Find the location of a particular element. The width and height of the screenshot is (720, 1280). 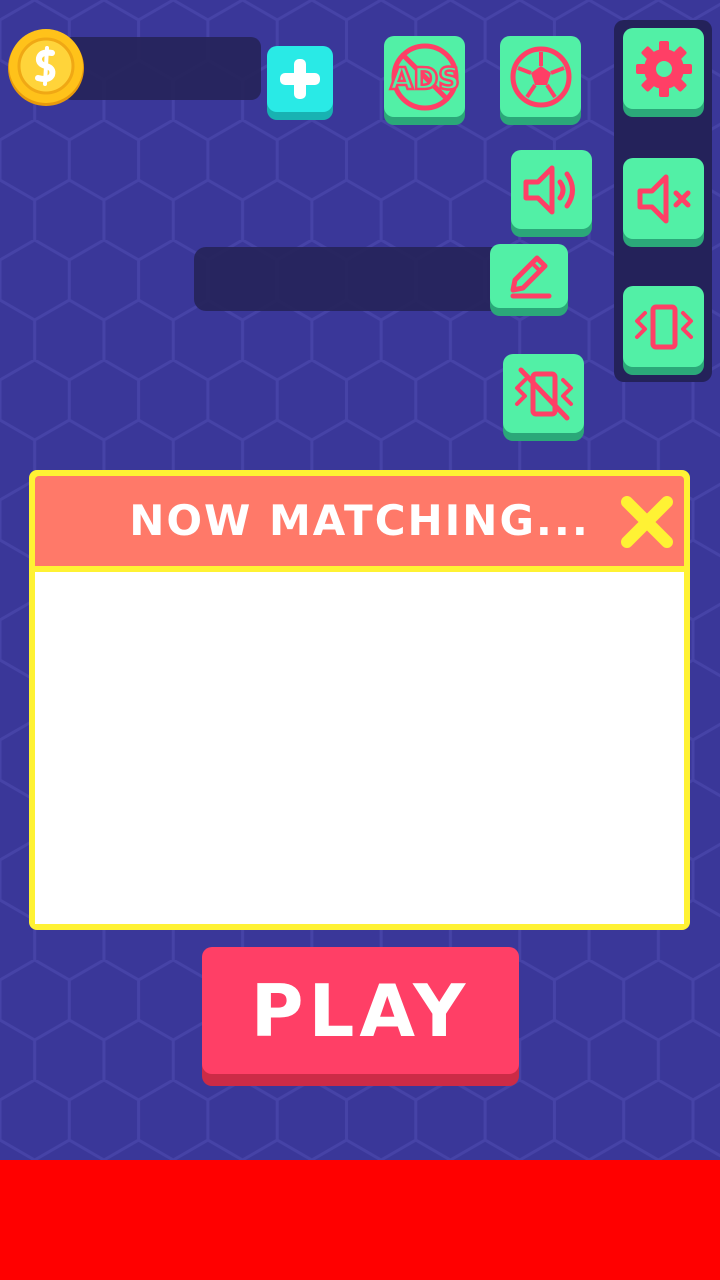

plus-icon is located at coordinates (300, 79).